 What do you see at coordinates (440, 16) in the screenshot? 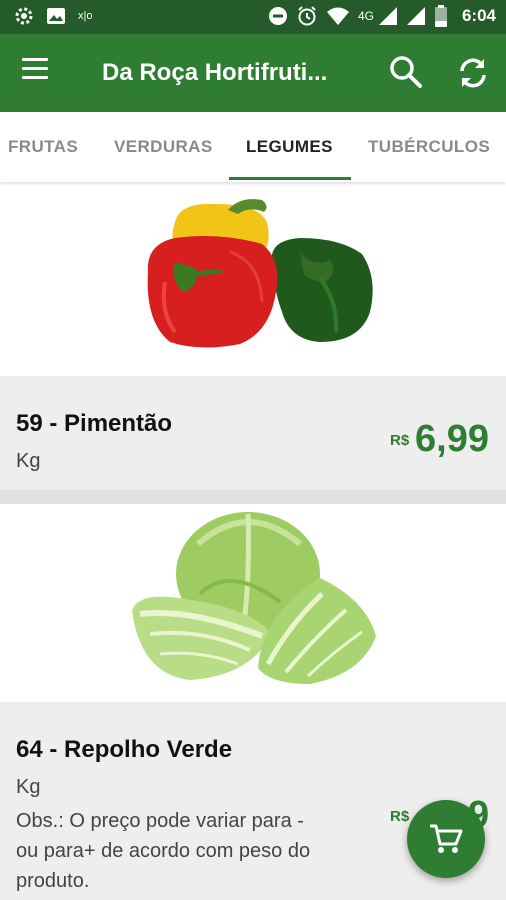
I see `battery-icon` at bounding box center [440, 16].